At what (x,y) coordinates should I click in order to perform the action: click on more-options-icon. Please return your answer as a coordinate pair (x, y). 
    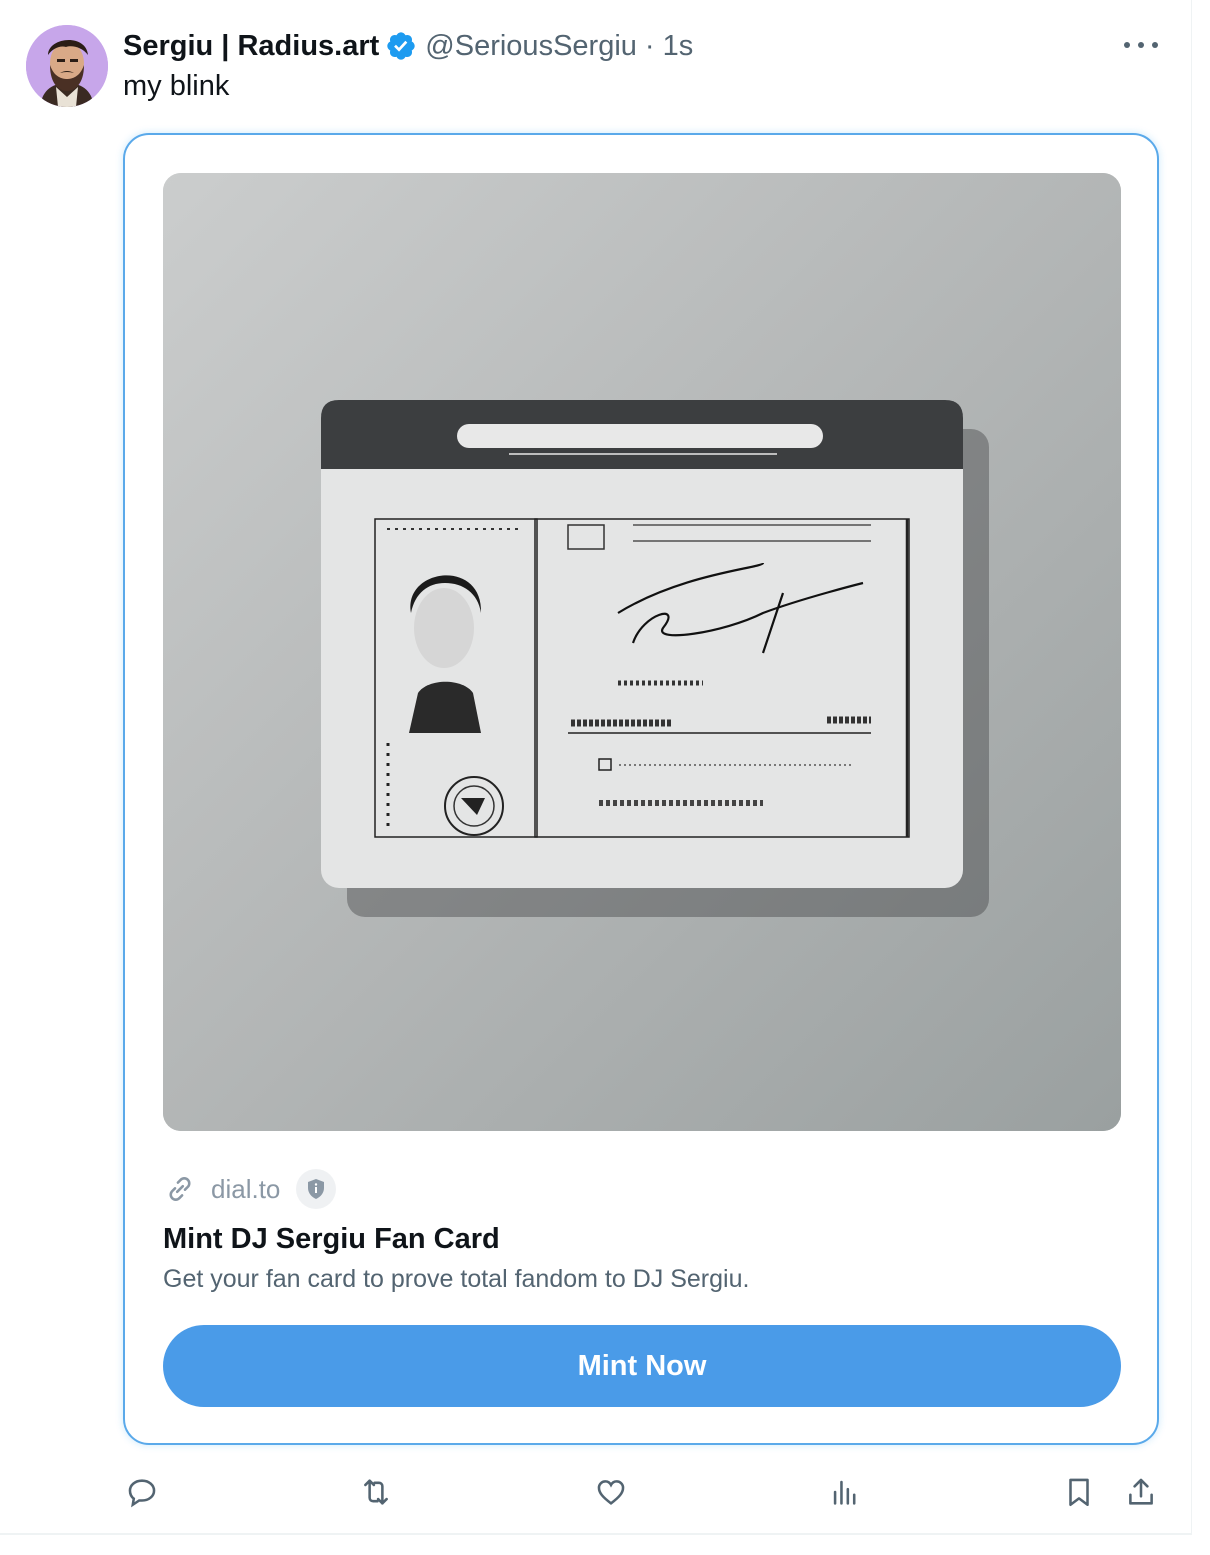
    Looking at the image, I should click on (1141, 45).